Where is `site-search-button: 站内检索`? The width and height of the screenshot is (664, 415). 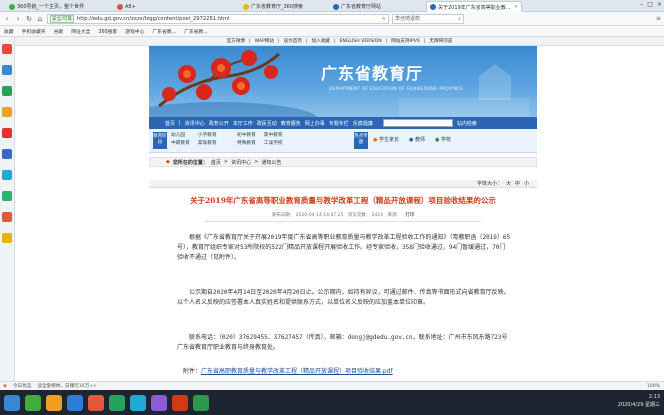
site-search-button: 站内检索 is located at coordinates (467, 123).